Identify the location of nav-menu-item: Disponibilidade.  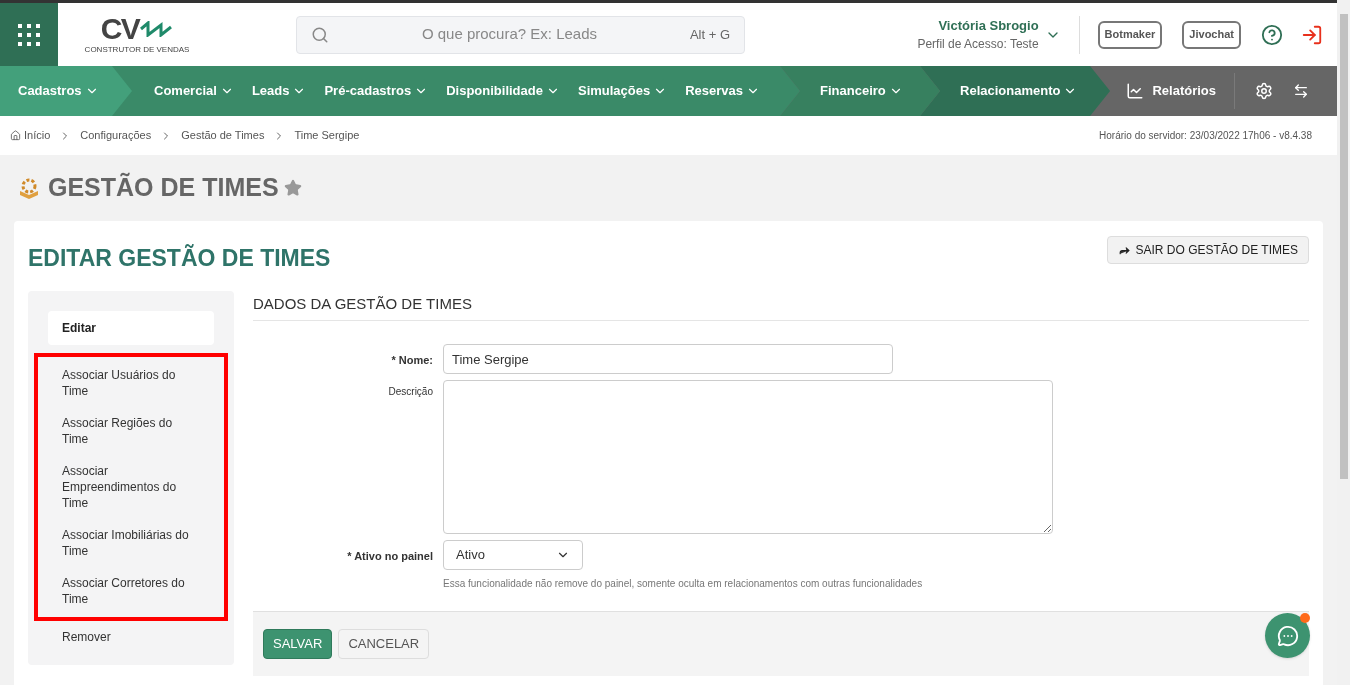
(503, 91).